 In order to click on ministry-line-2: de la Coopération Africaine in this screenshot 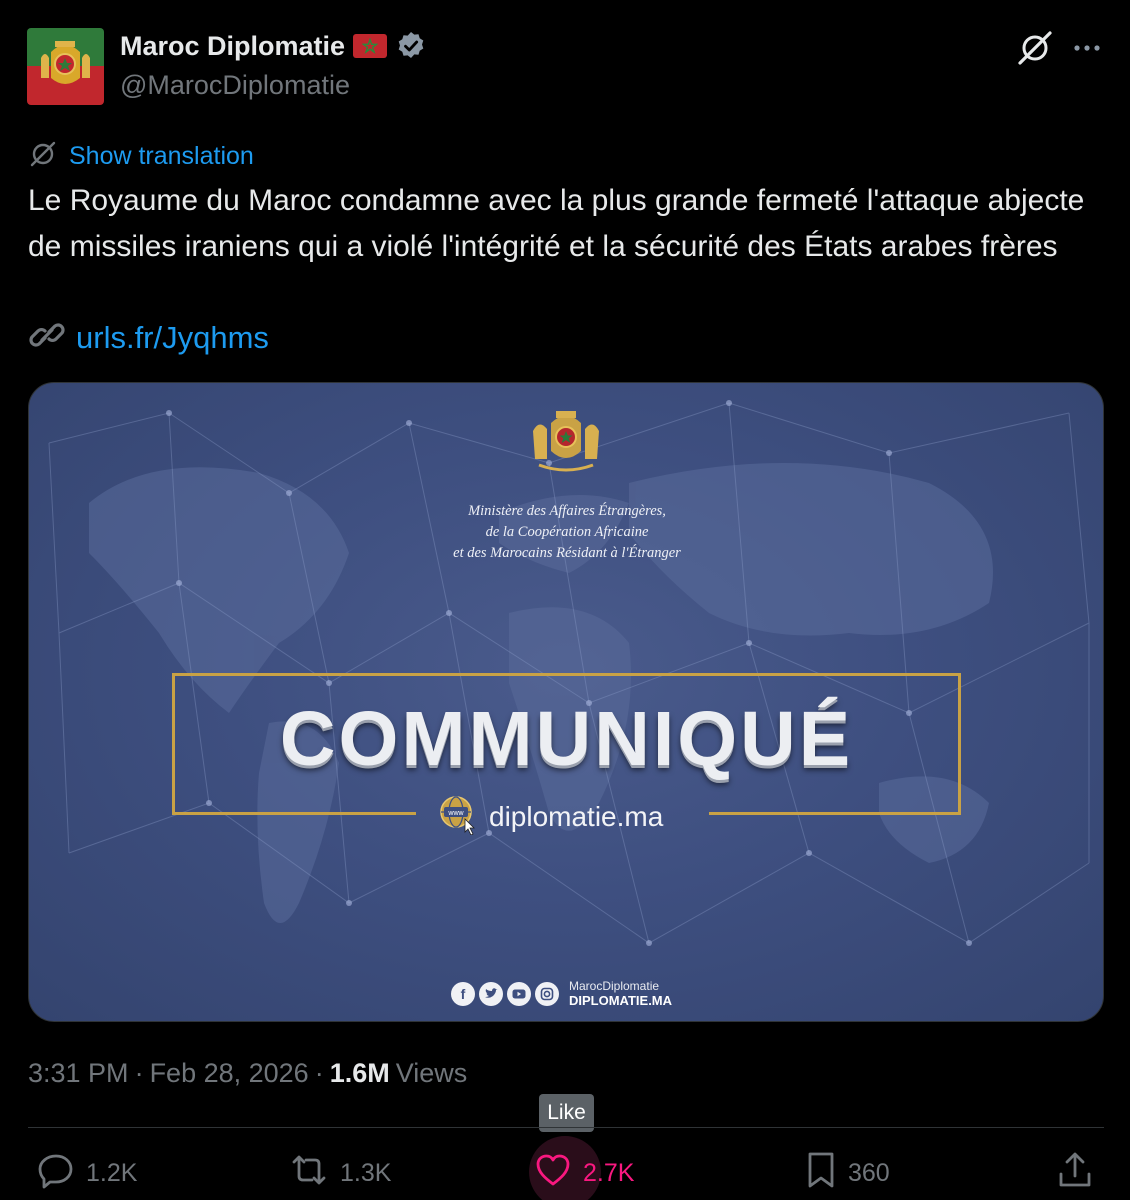, I will do `click(567, 532)`.